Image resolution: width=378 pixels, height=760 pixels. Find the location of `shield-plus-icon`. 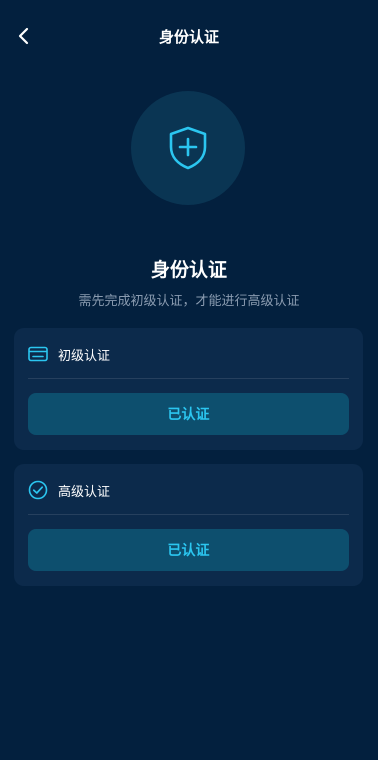

shield-plus-icon is located at coordinates (188, 148).